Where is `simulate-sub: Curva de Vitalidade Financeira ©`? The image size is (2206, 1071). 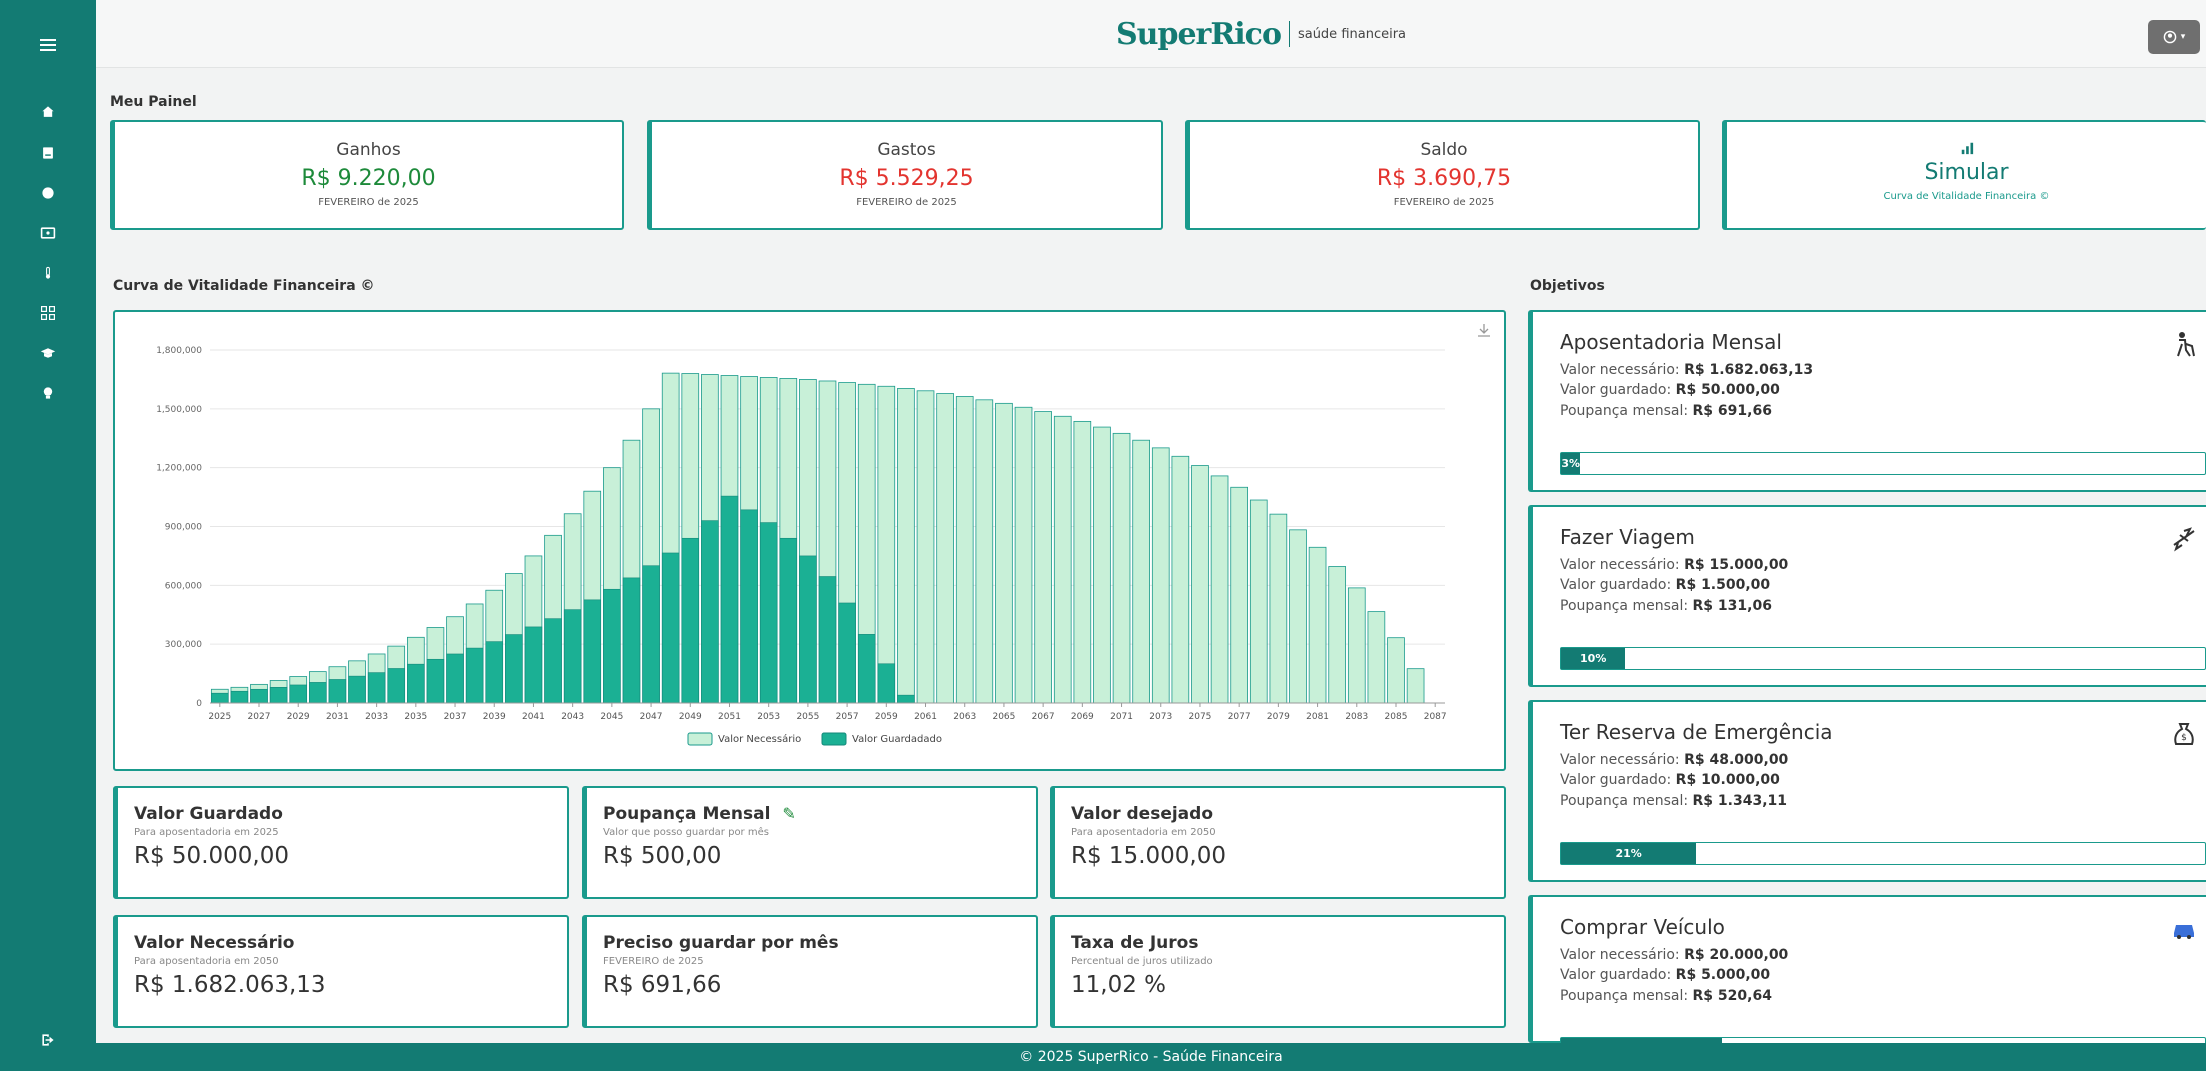
simulate-sub: Curva de Vitalidade Financeira © is located at coordinates (1966, 196).